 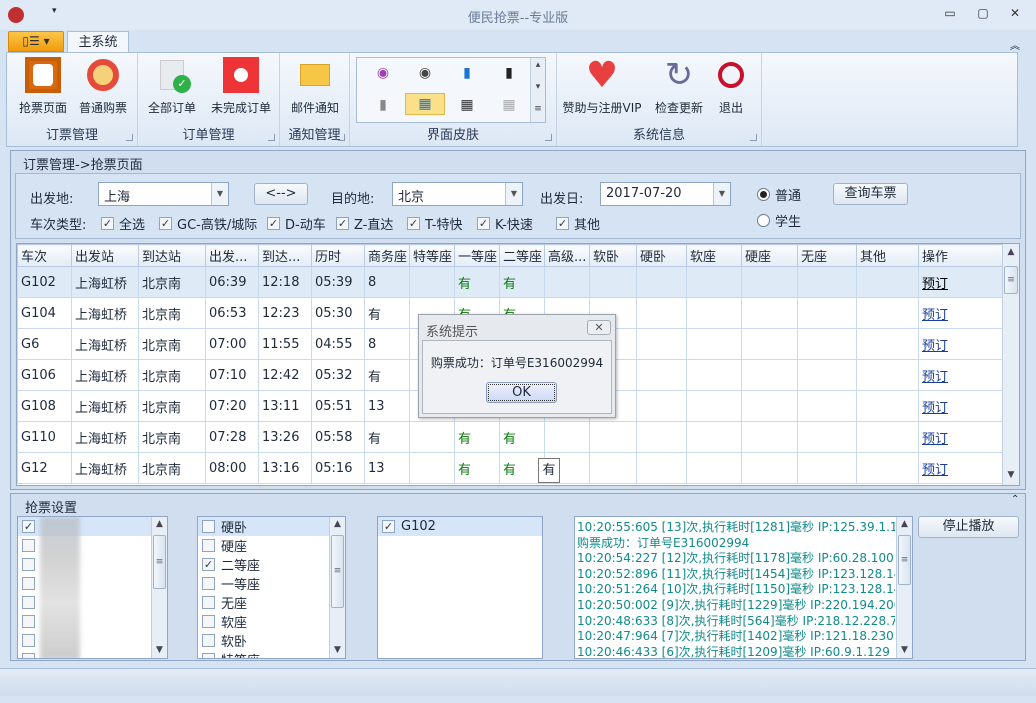 What do you see at coordinates (467, 73) in the screenshot?
I see `blue-office-skin-icon: ▮` at bounding box center [467, 73].